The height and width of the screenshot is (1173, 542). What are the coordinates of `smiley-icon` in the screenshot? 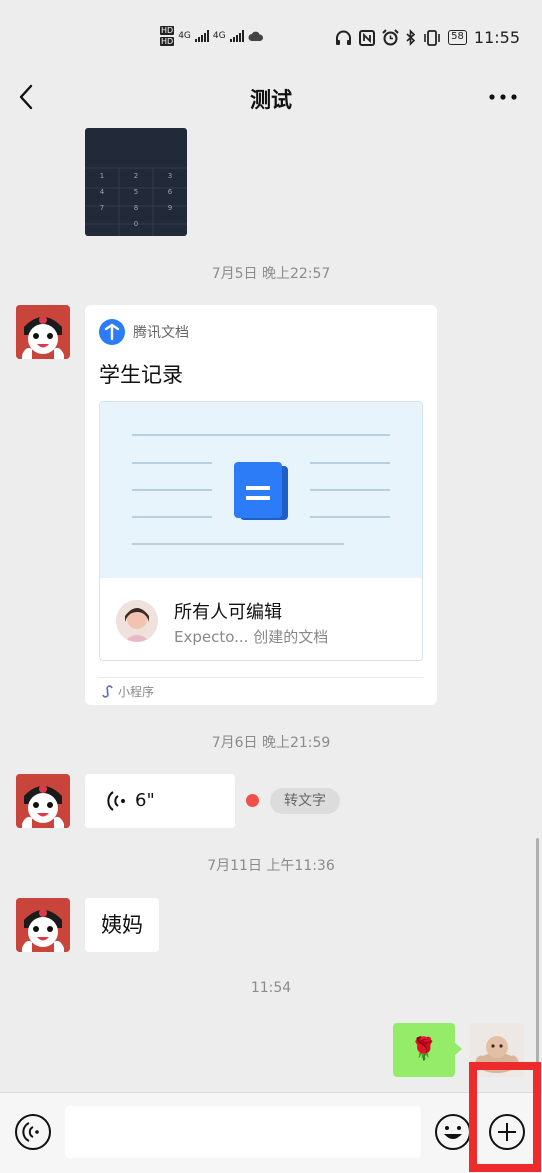 It's located at (453, 1132).